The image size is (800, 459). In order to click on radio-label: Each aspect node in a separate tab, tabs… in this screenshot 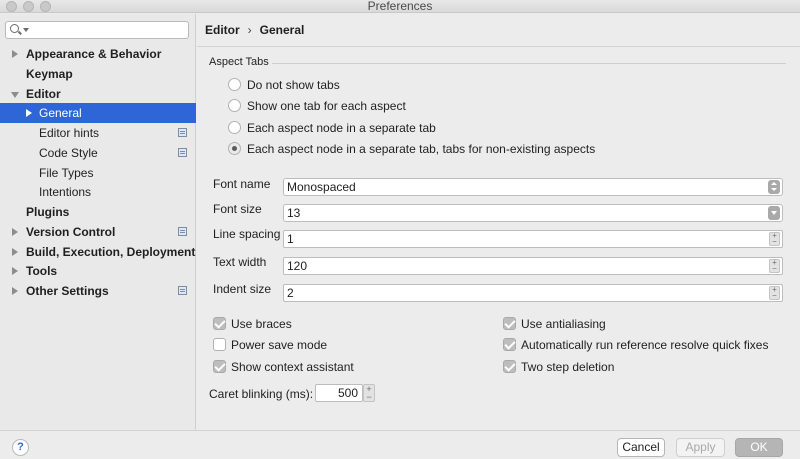, I will do `click(421, 149)`.